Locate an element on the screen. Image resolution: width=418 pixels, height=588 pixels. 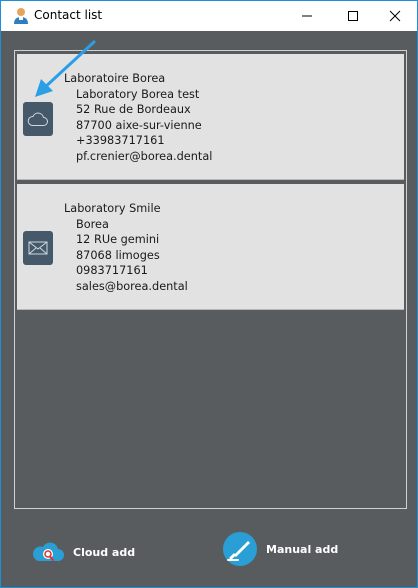
contact-phone: +33983717161 is located at coordinates (120, 141).